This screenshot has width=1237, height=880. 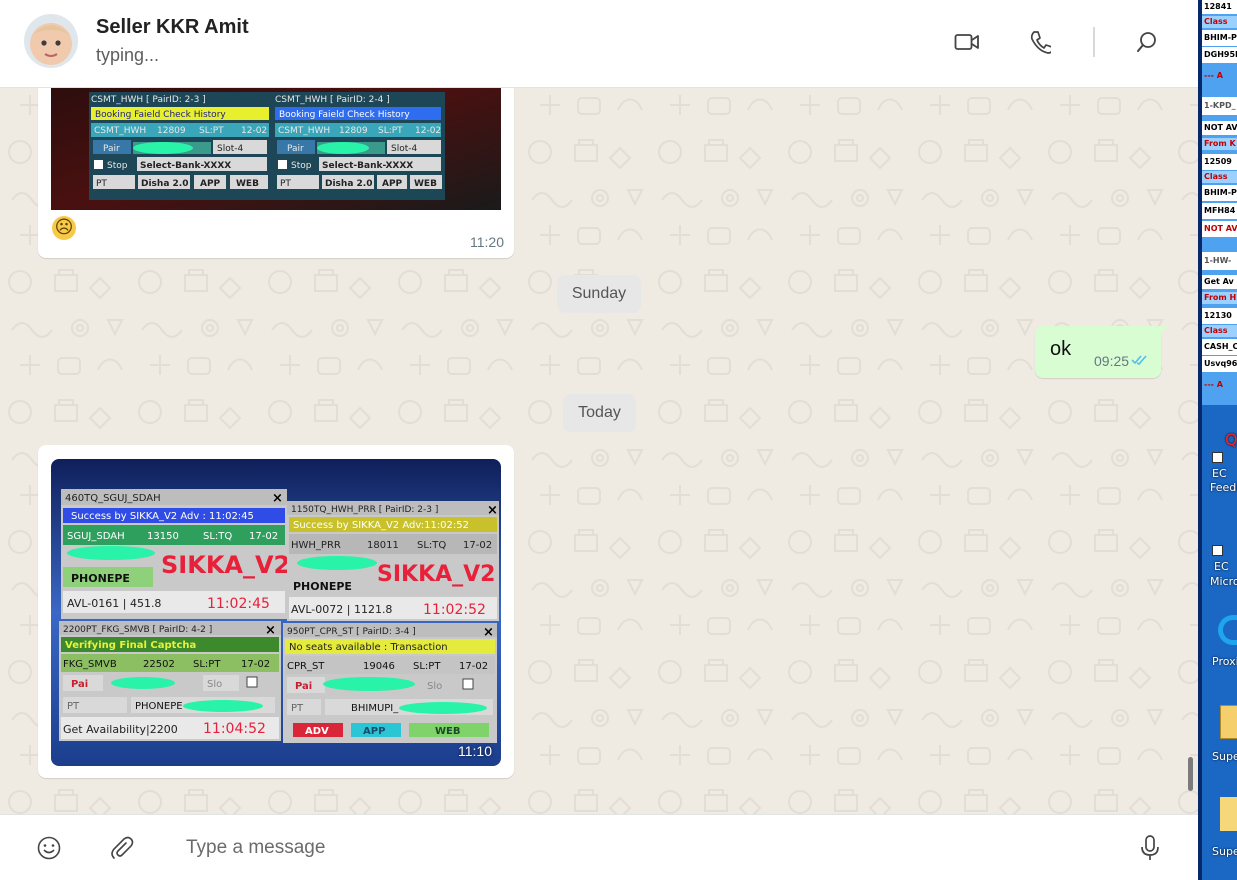 What do you see at coordinates (436, 574) in the screenshot?
I see `win2-brand: SIKKA_V2` at bounding box center [436, 574].